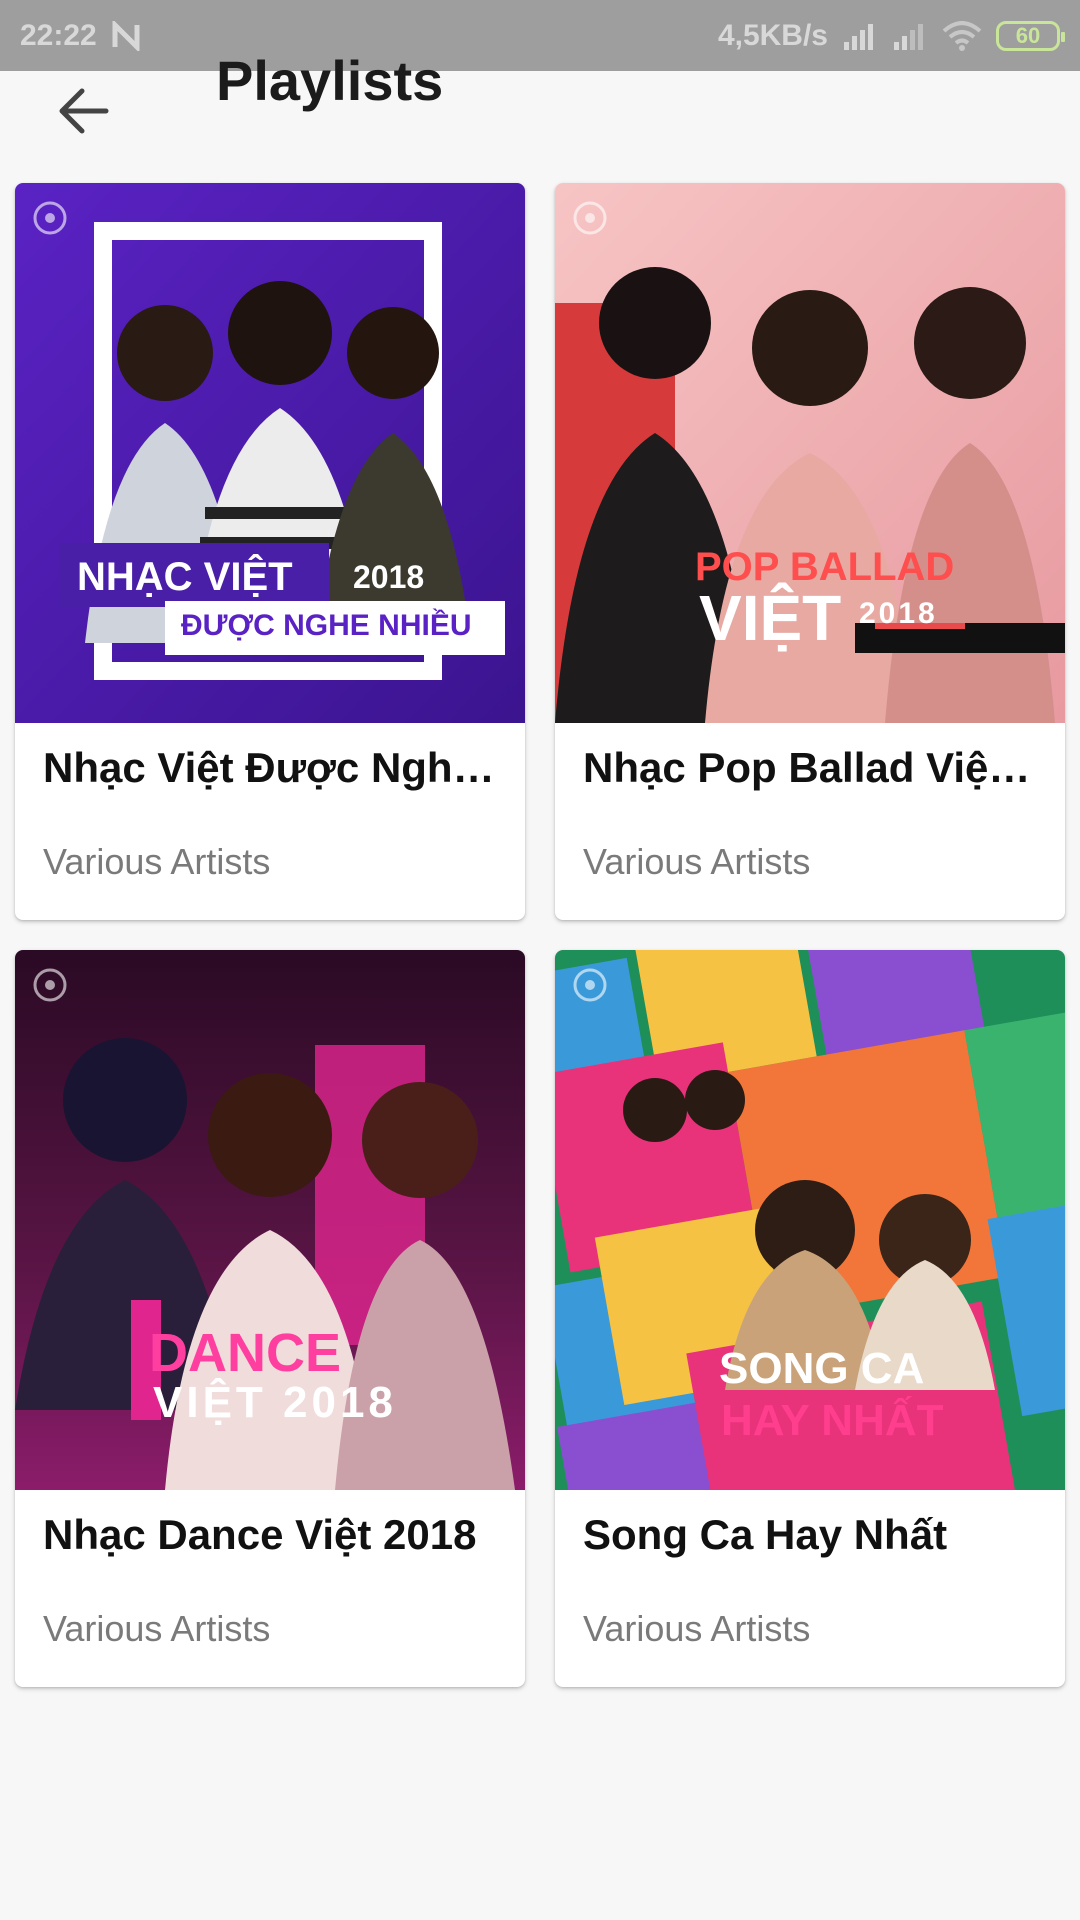 The image size is (1080, 1920). What do you see at coordinates (260, 1534) in the screenshot?
I see `playlist-title: Nhạc Dance Việt 2018` at bounding box center [260, 1534].